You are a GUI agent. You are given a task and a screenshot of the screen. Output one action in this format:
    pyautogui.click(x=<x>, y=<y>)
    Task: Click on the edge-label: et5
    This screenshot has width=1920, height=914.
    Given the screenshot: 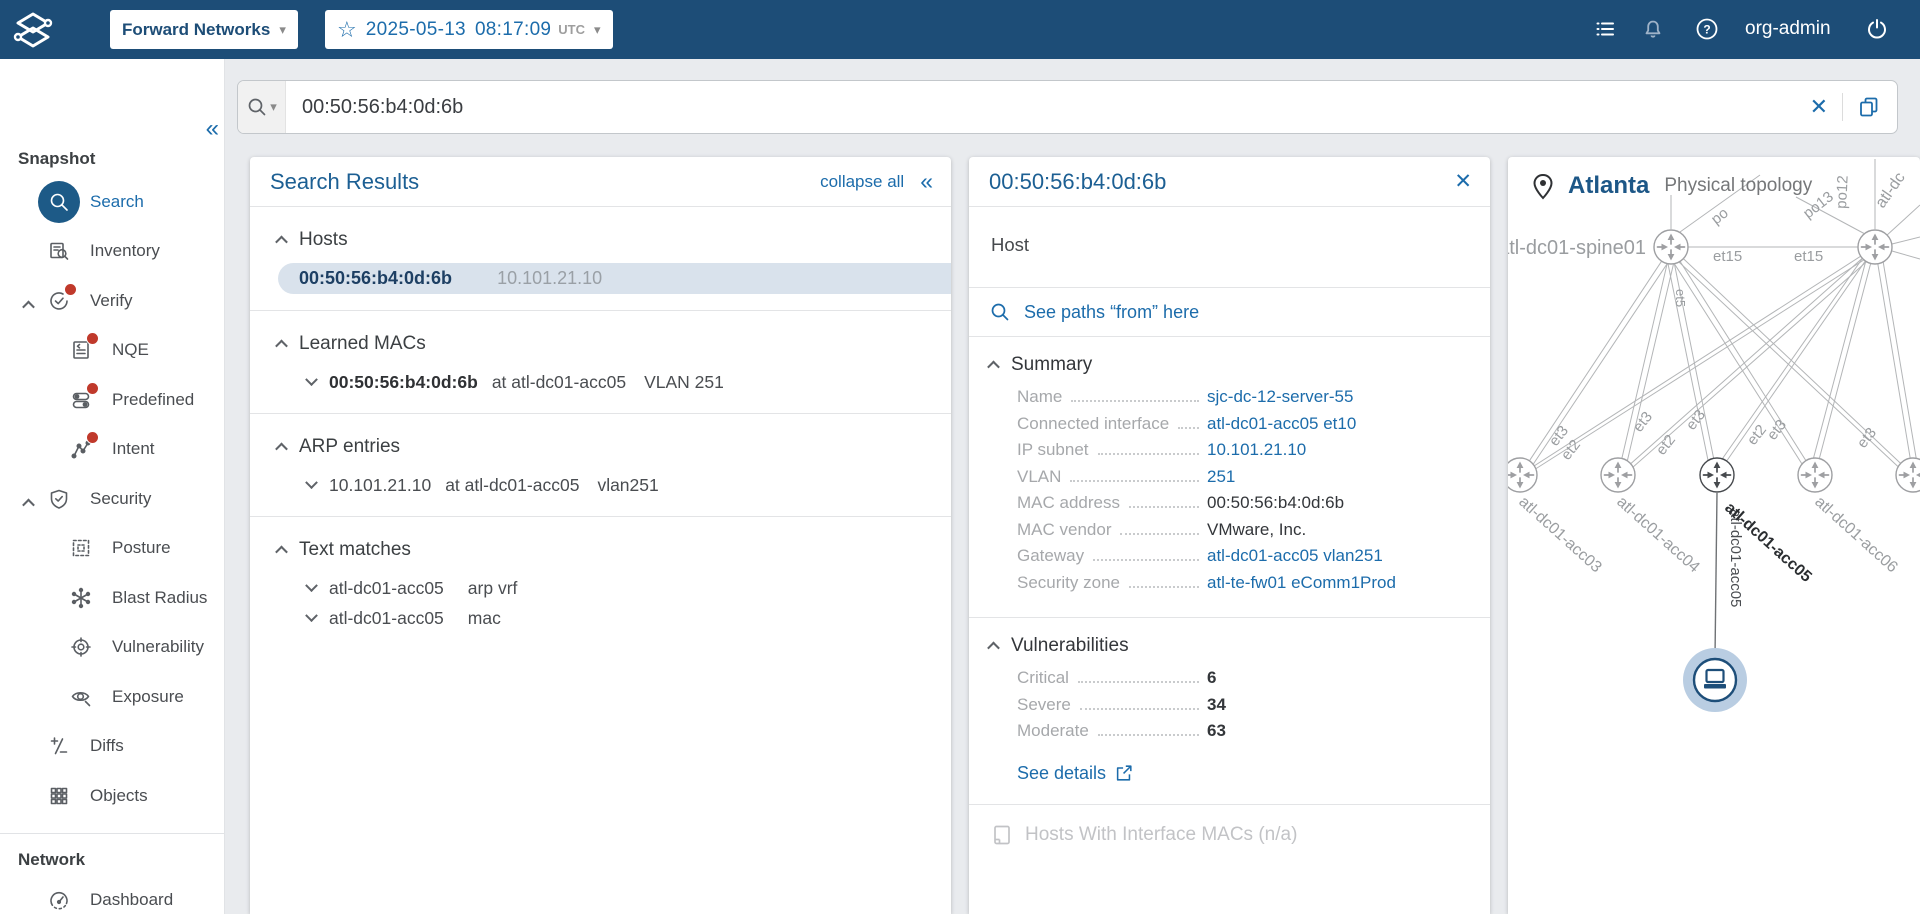 What is the action you would take?
    pyautogui.click(x=1680, y=298)
    